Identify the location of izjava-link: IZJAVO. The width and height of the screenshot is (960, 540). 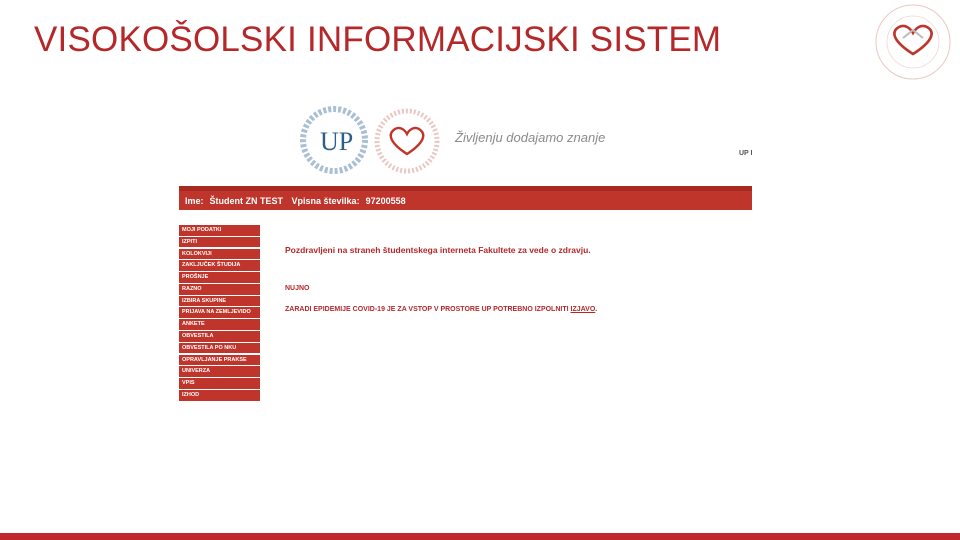
(583, 309).